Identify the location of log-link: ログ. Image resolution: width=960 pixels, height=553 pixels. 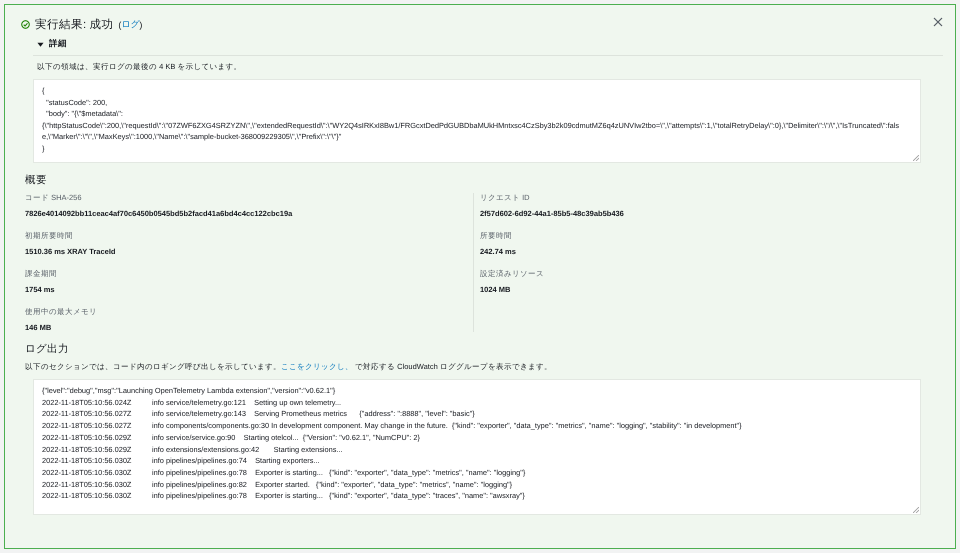
(130, 24).